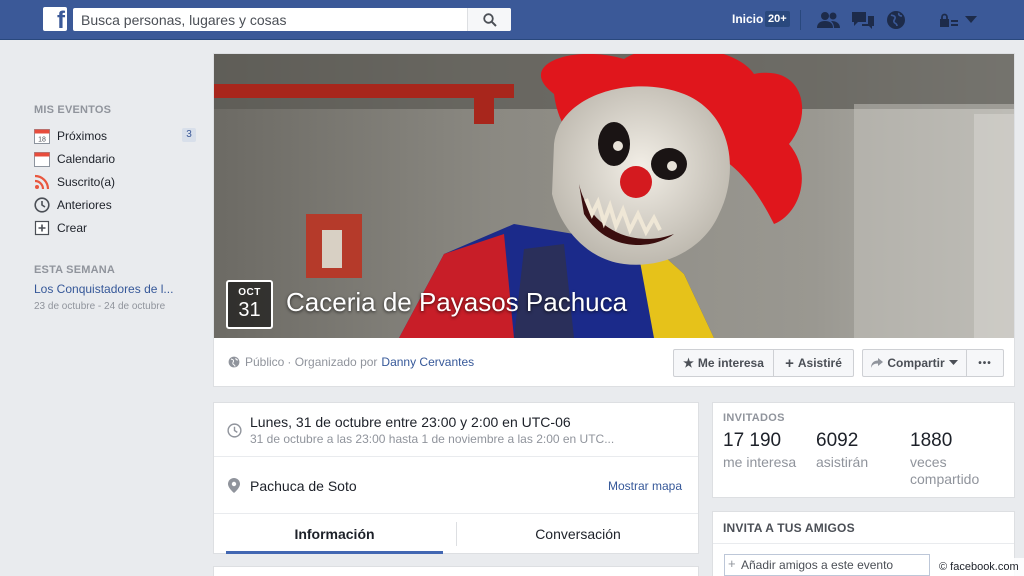  I want to click on event-location: Pachuca de Soto, so click(303, 486).